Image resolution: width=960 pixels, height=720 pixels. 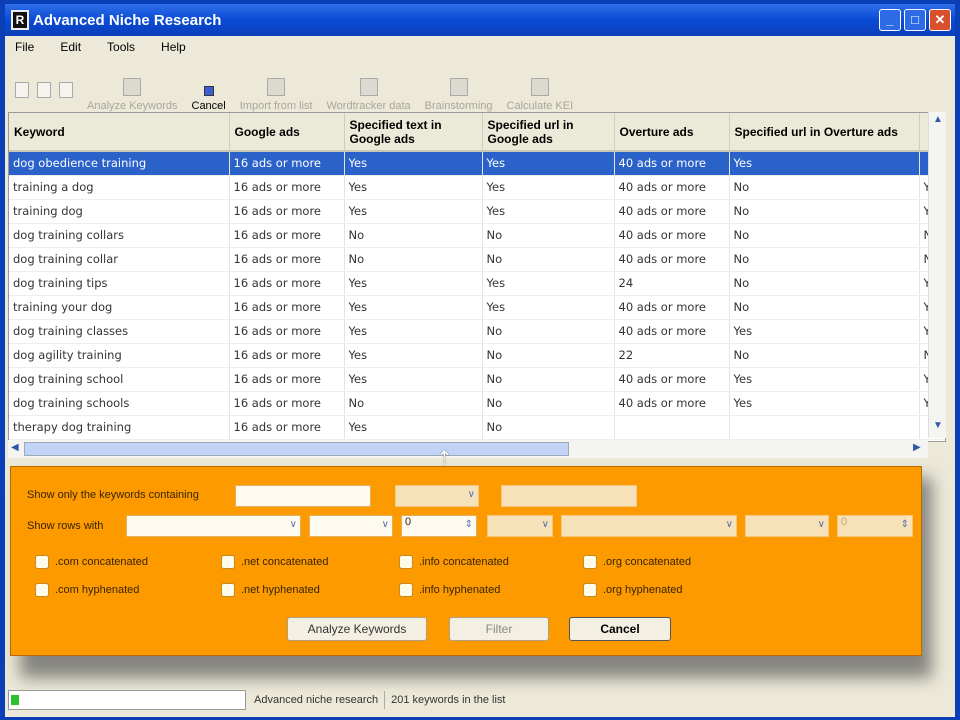 What do you see at coordinates (448, 700) in the screenshot?
I see `status-count: 201 keywords in the list` at bounding box center [448, 700].